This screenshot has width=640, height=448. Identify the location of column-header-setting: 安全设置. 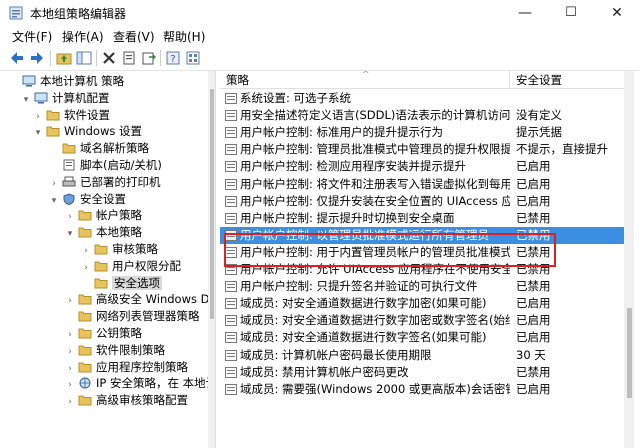
(572, 80).